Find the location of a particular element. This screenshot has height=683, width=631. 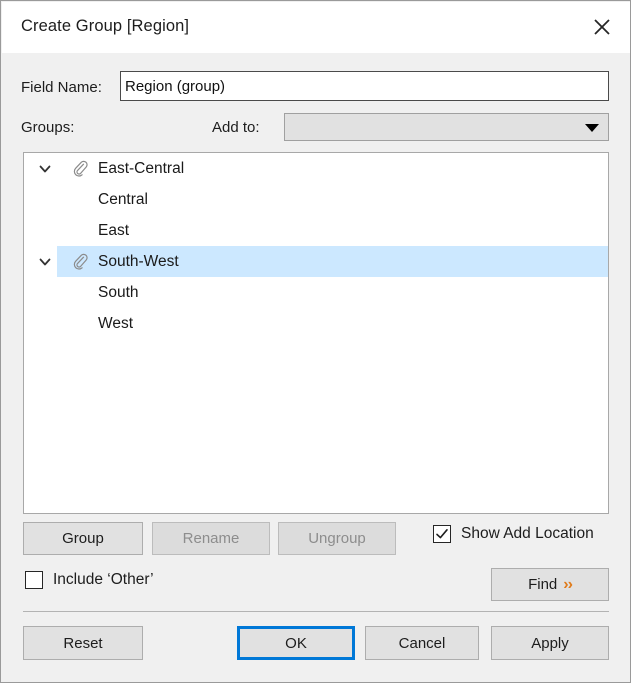

reset-button: Reset is located at coordinates (83, 643).